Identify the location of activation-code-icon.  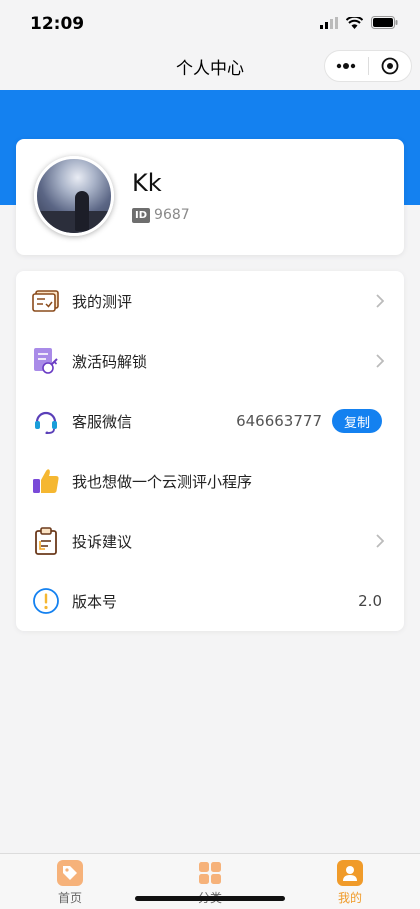
(46, 361).